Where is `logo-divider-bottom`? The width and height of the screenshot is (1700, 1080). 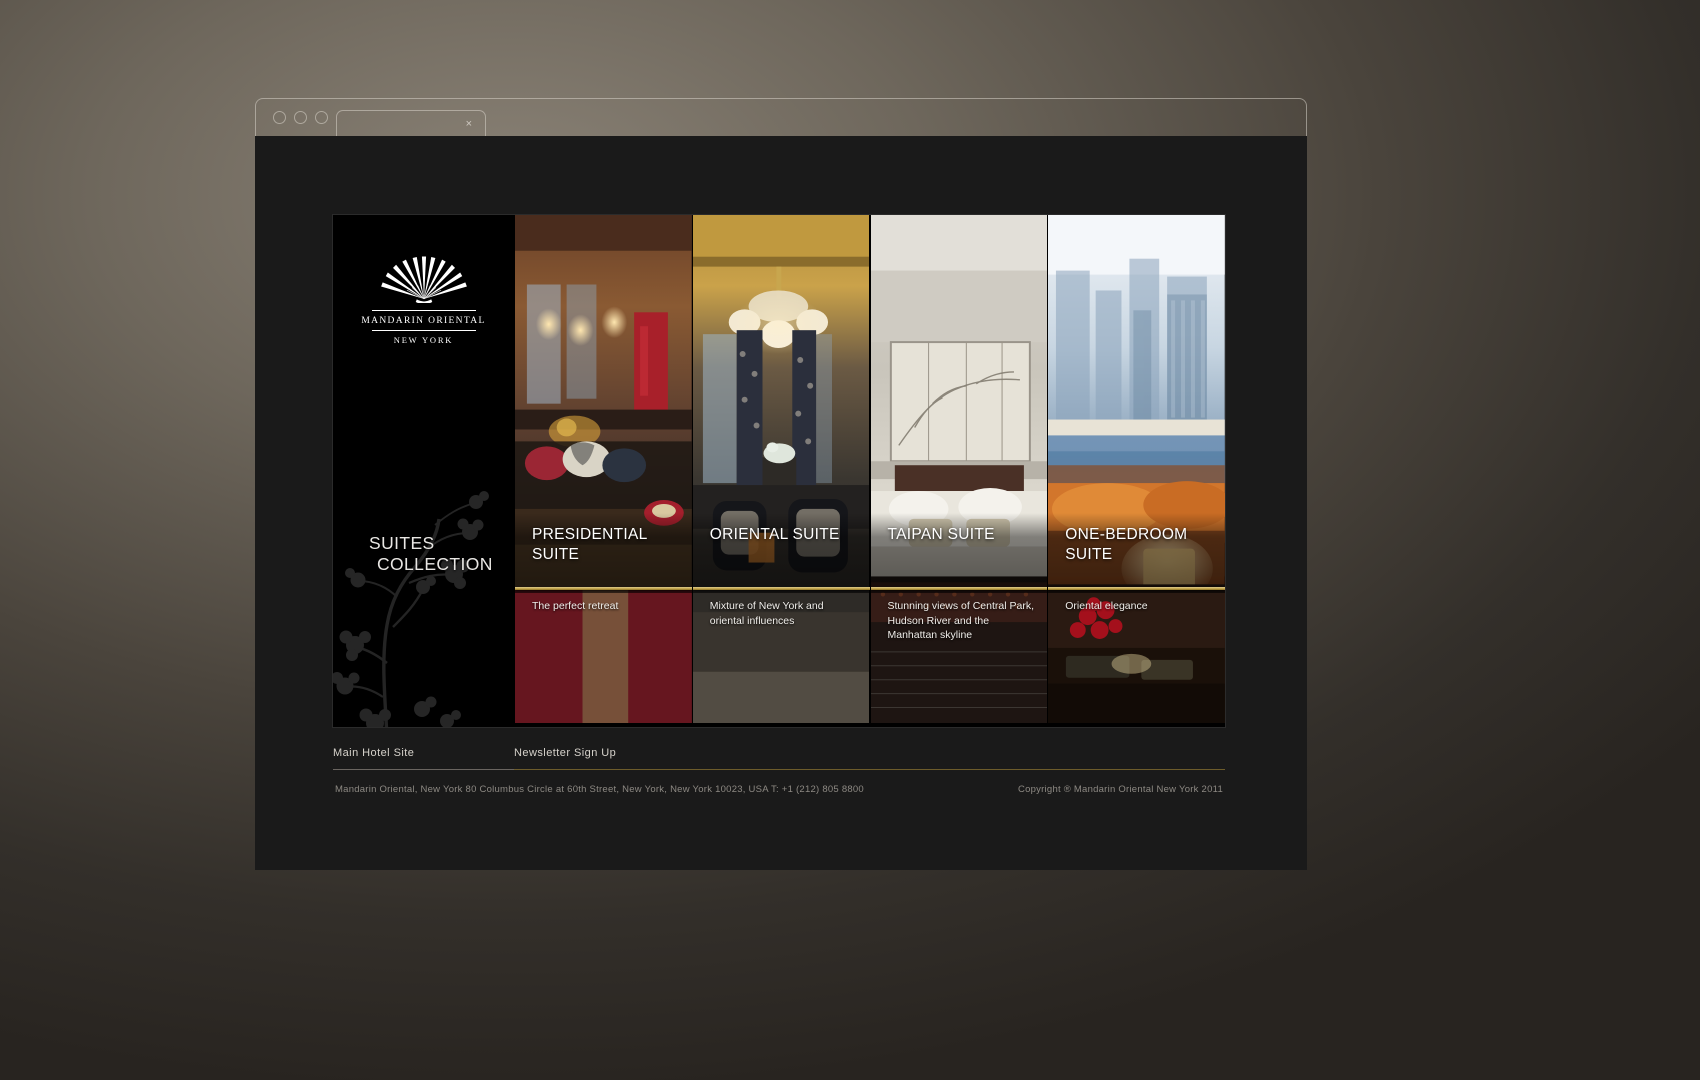 logo-divider-bottom is located at coordinates (423, 330).